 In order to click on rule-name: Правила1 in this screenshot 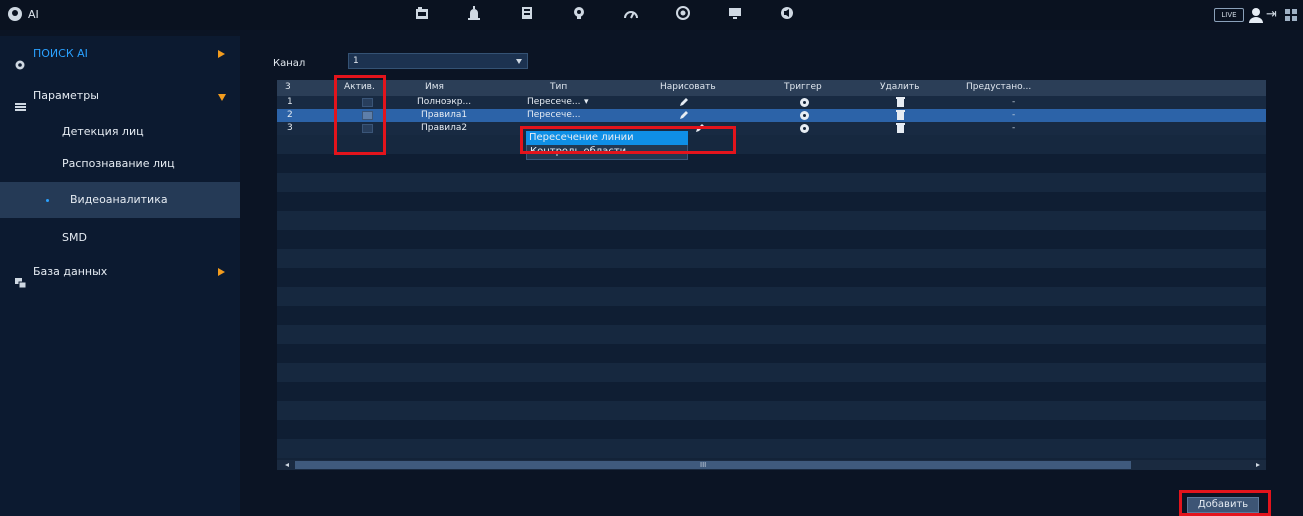, I will do `click(444, 115)`.